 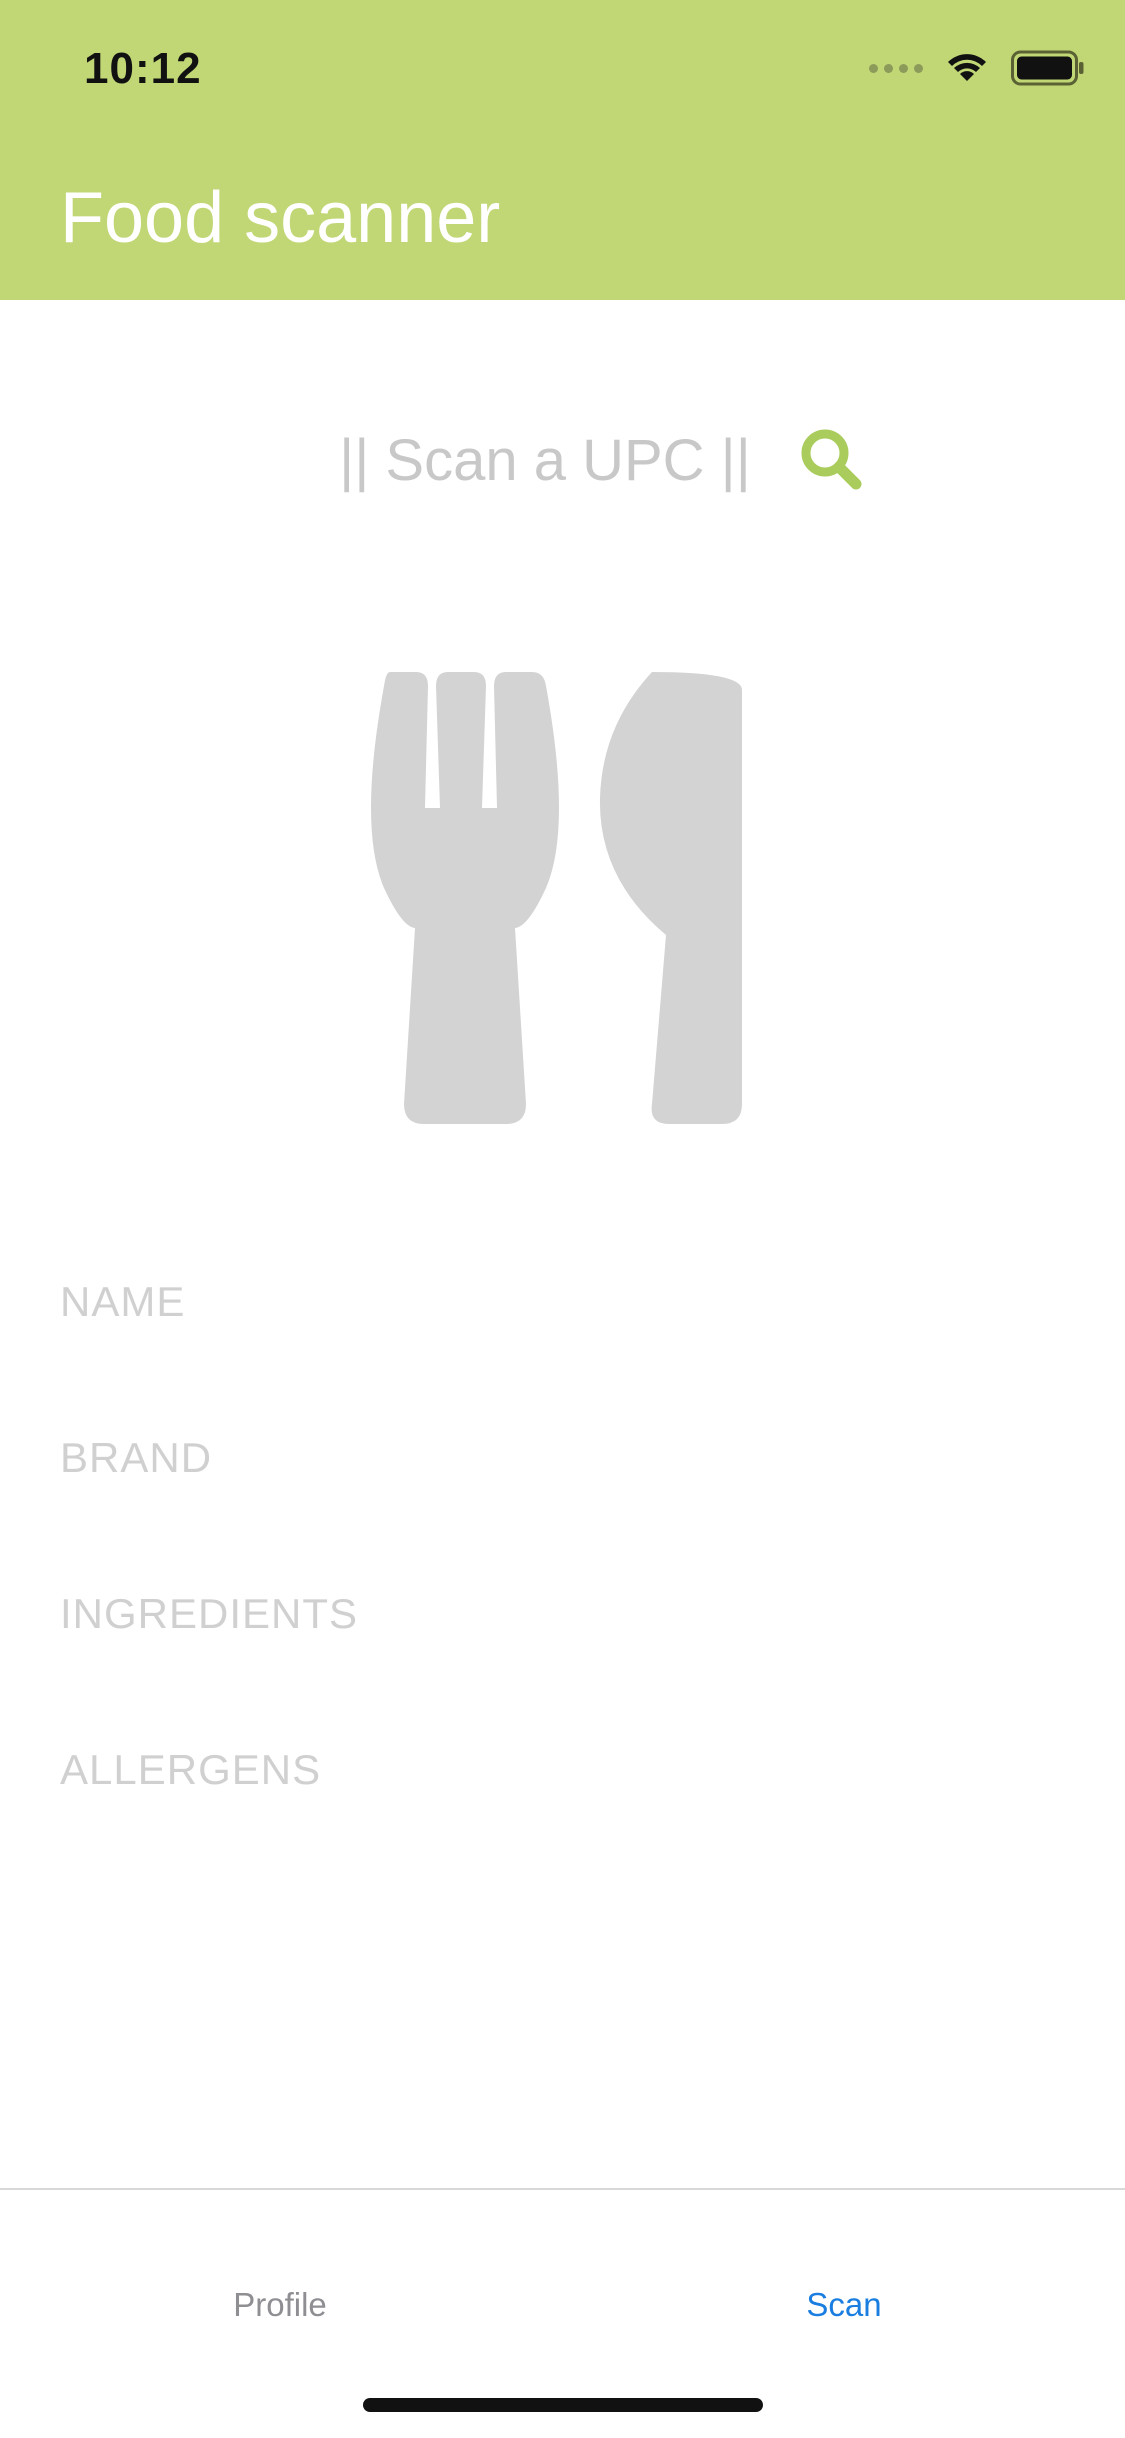 What do you see at coordinates (545, 460) in the screenshot?
I see `upc-input` at bounding box center [545, 460].